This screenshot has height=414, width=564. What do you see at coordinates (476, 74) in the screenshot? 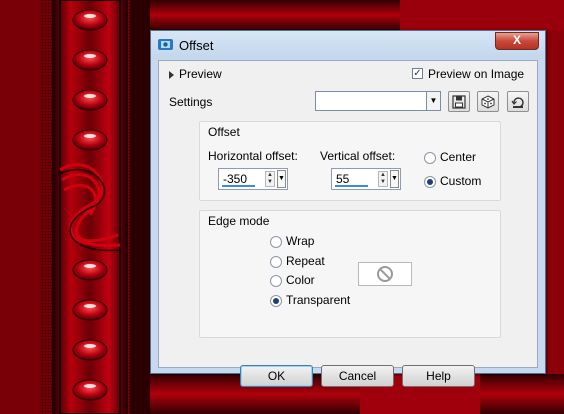
I see `preview-on-image-label: Preview on Image` at bounding box center [476, 74].